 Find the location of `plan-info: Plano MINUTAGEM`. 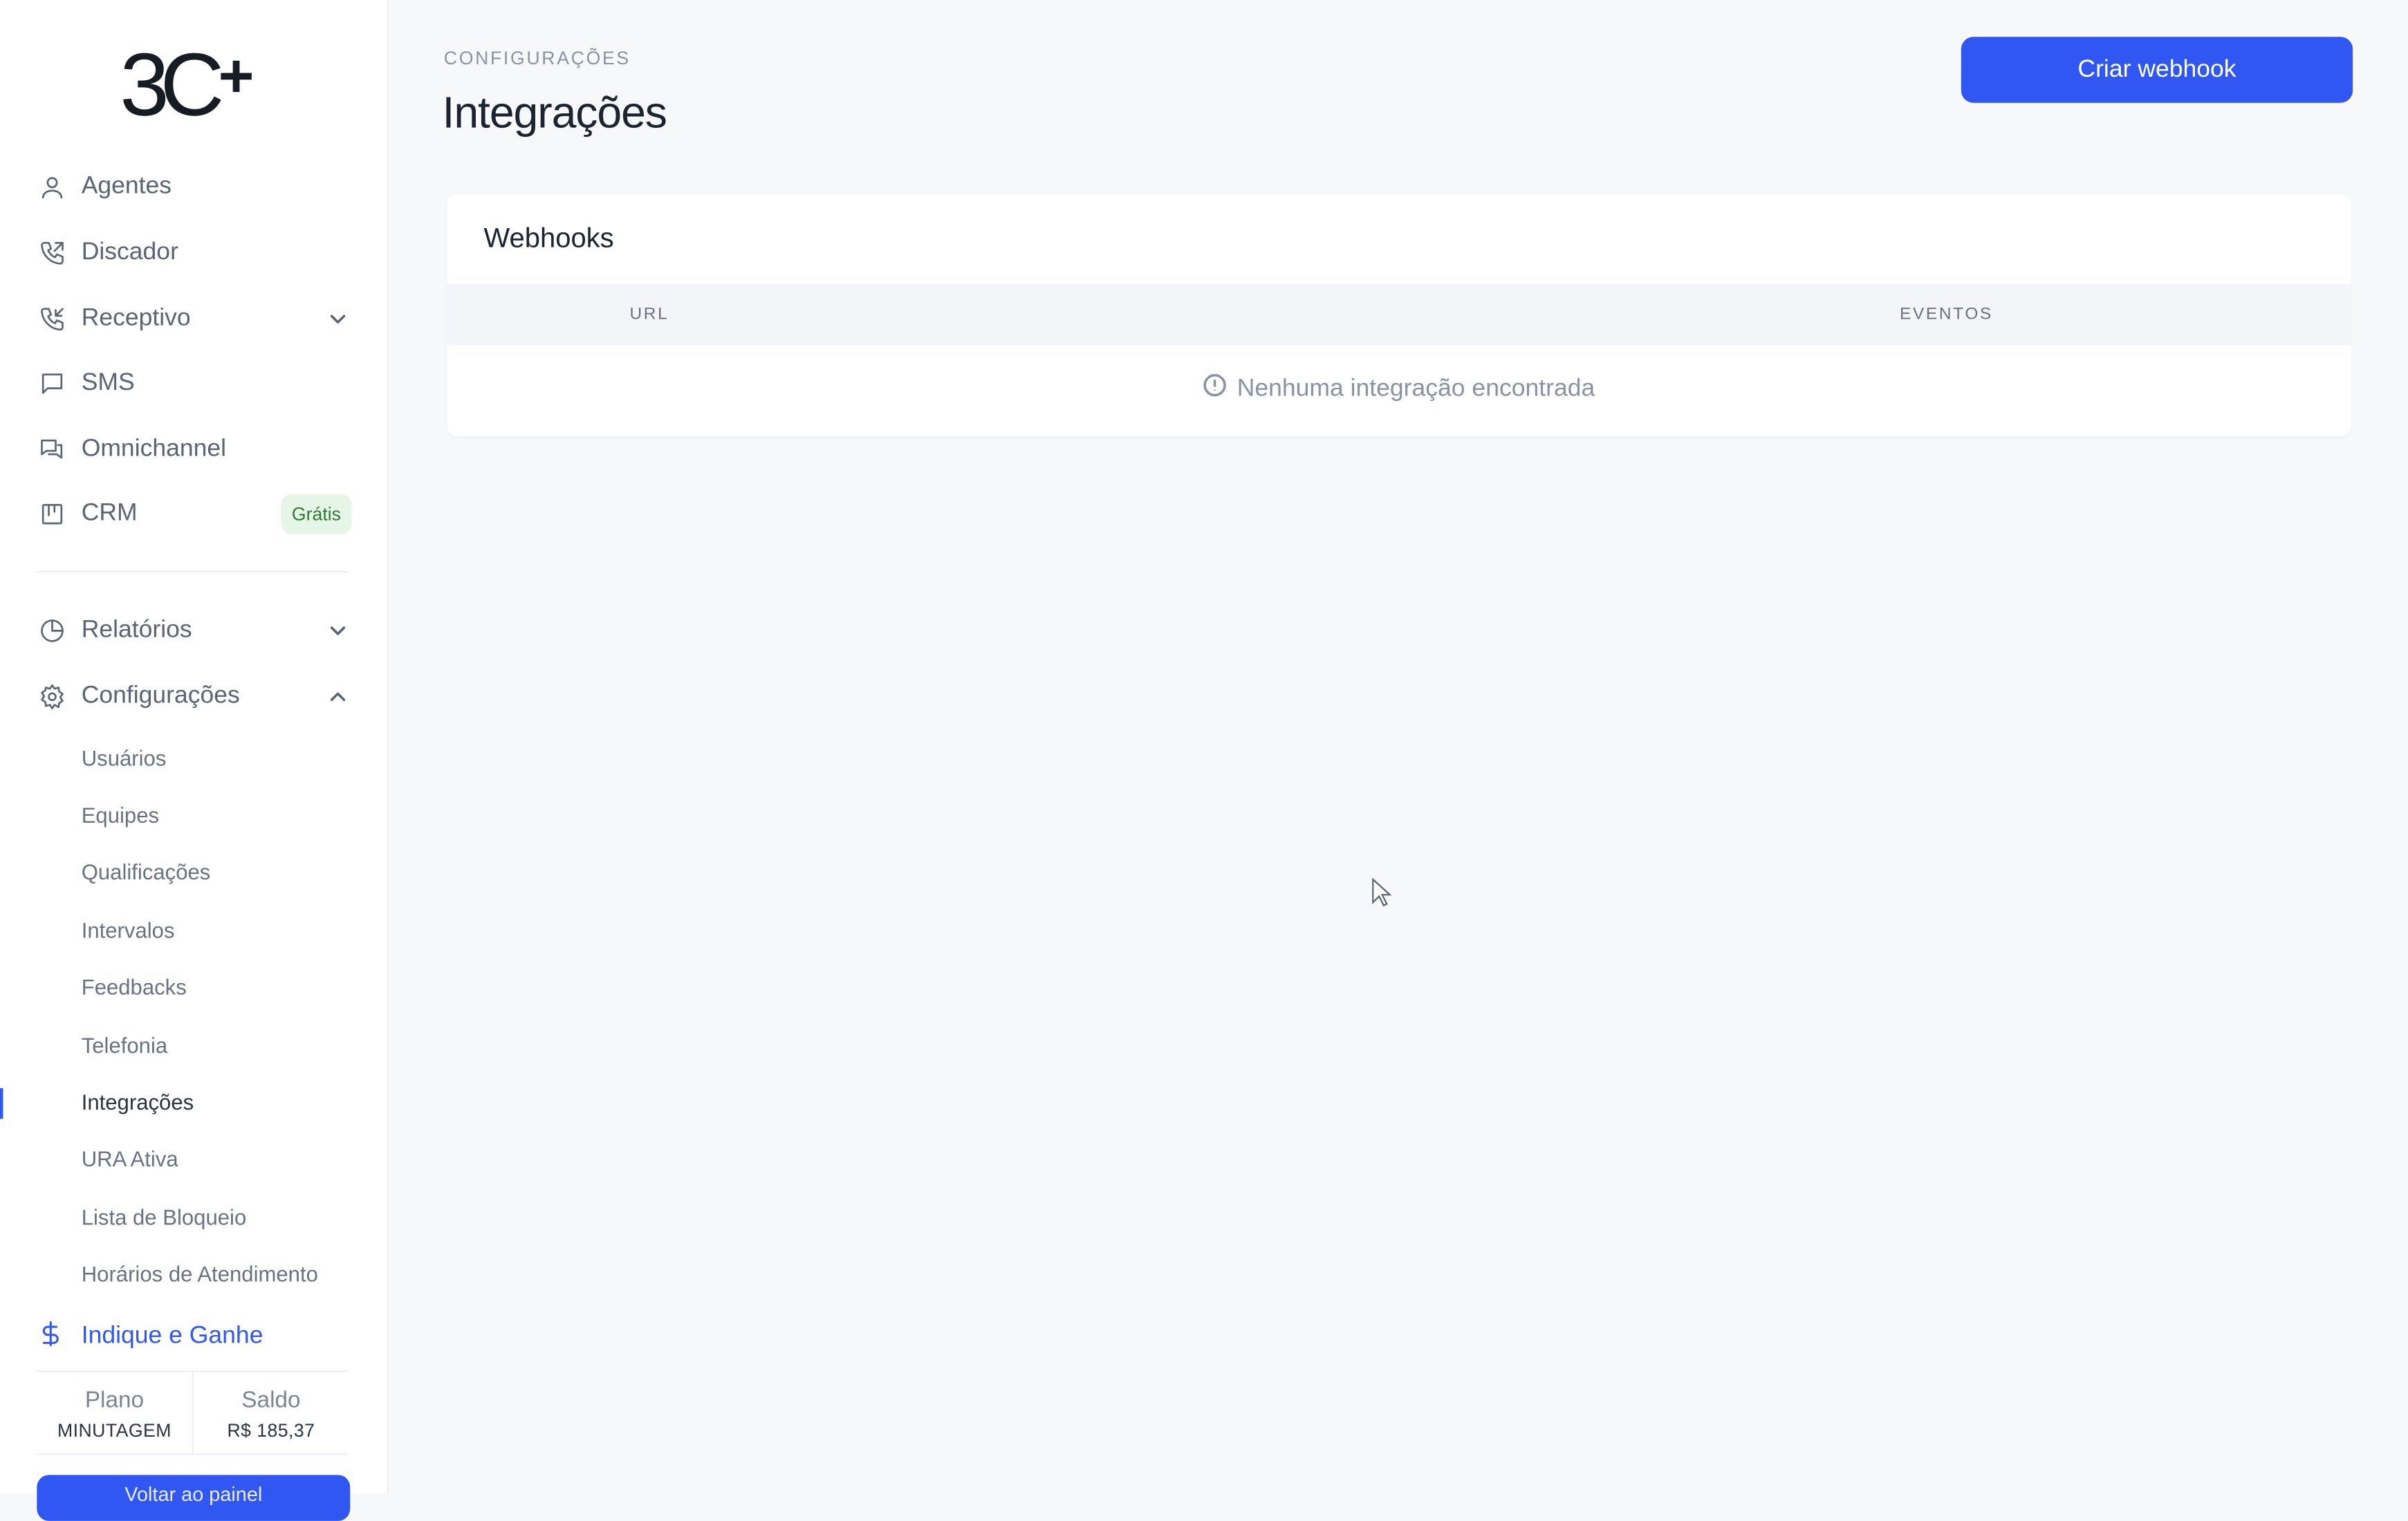

plan-info: Plano MINUTAGEM is located at coordinates (115, 1413).